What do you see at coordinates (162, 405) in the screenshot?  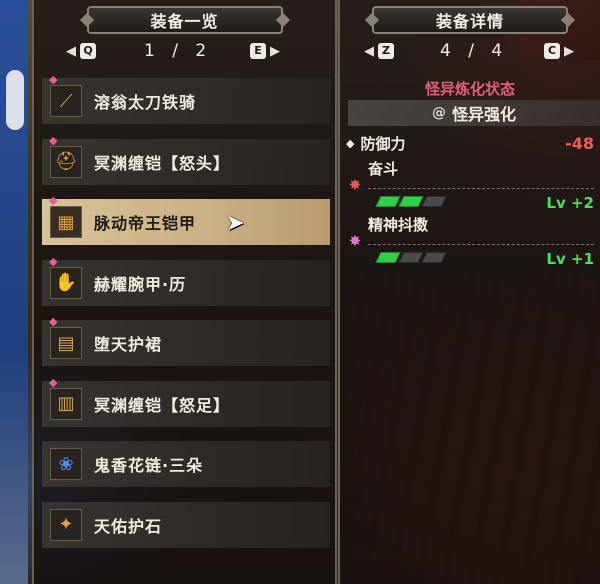 I see `equipment-name: 冥渊缠铠【怒足】` at bounding box center [162, 405].